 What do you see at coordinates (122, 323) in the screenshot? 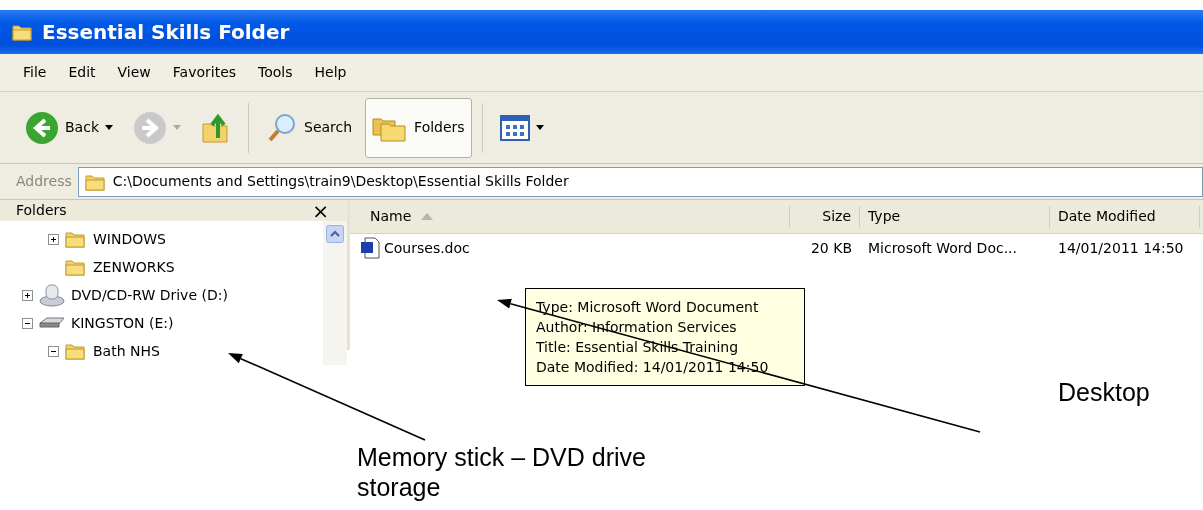
I see `tree-item: KINGSTON (E:)` at bounding box center [122, 323].